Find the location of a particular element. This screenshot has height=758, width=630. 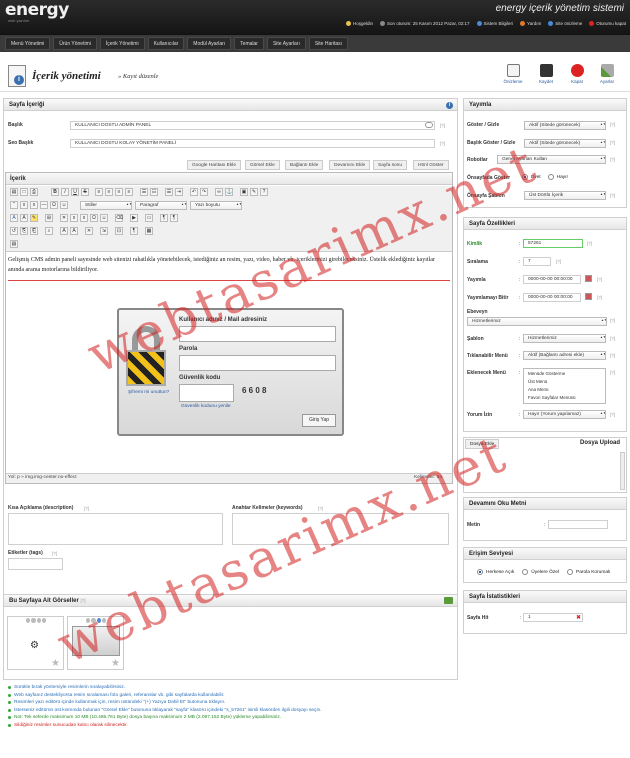

italic-icon: I is located at coordinates (65, 192).